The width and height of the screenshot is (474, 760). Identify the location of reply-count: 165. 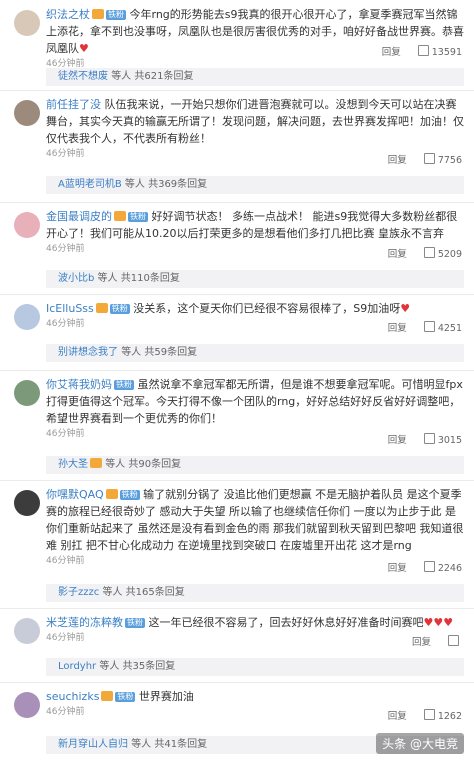
(145, 592).